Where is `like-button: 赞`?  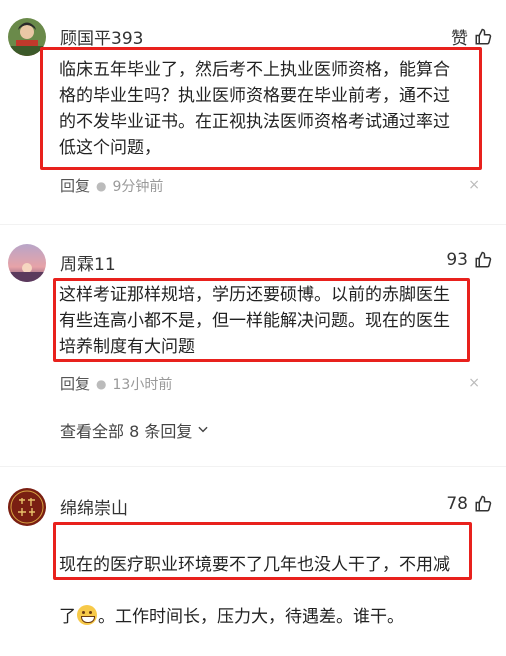 like-button: 赞 is located at coordinates (471, 36).